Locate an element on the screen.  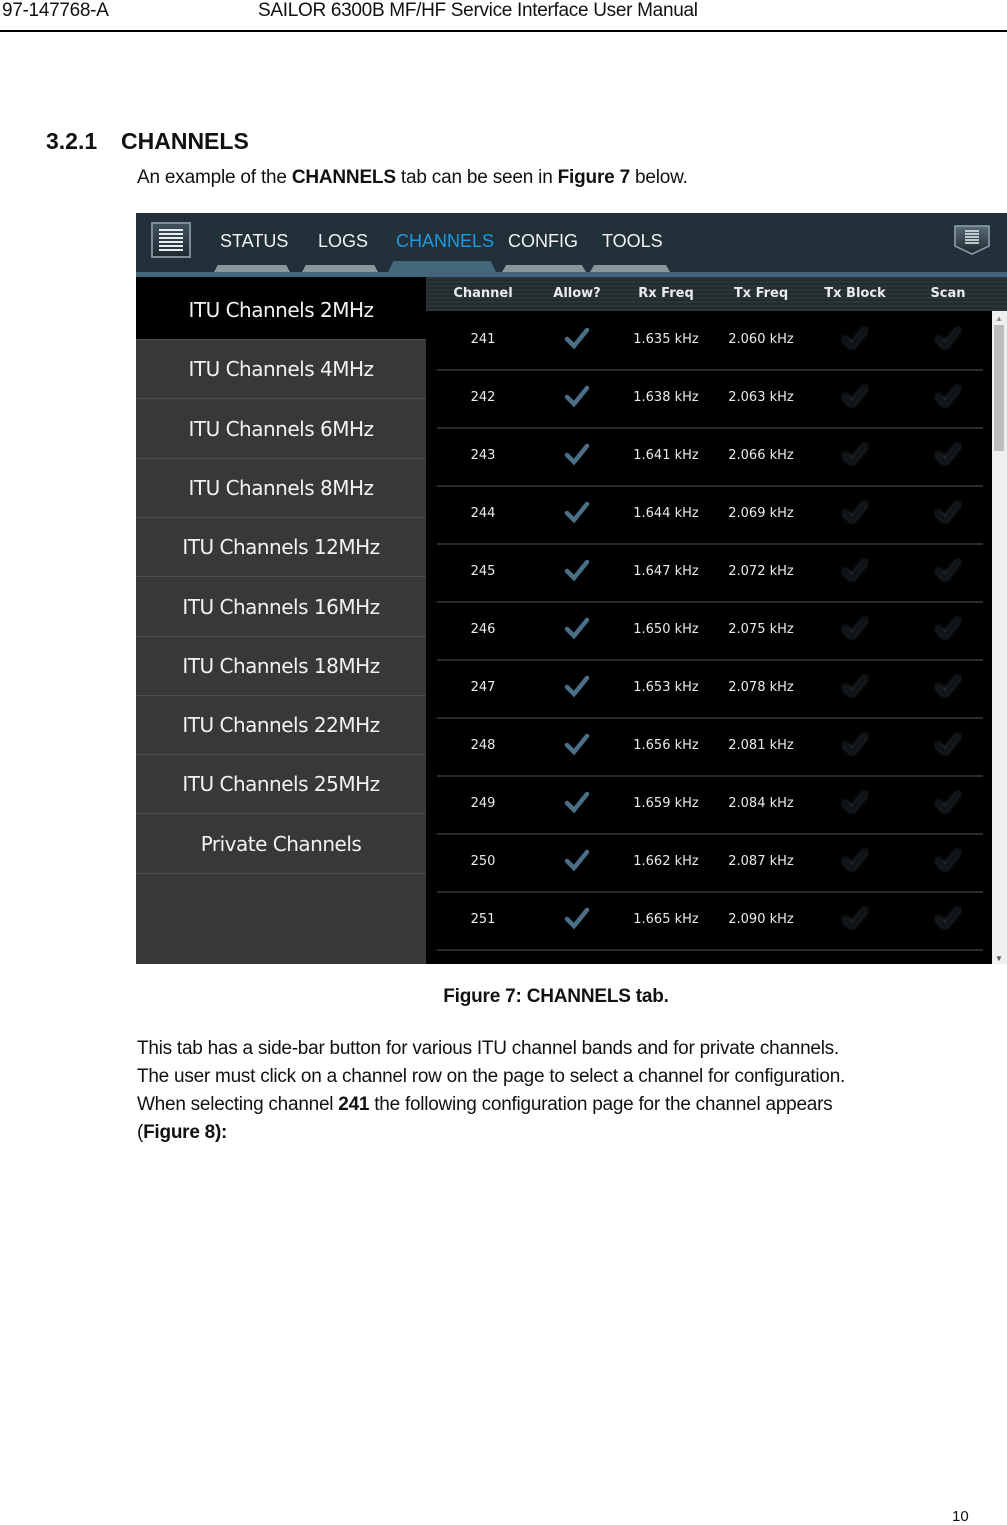
table-row: 245 1.647 kHz 2.072 kHz is located at coordinates (710, 573).